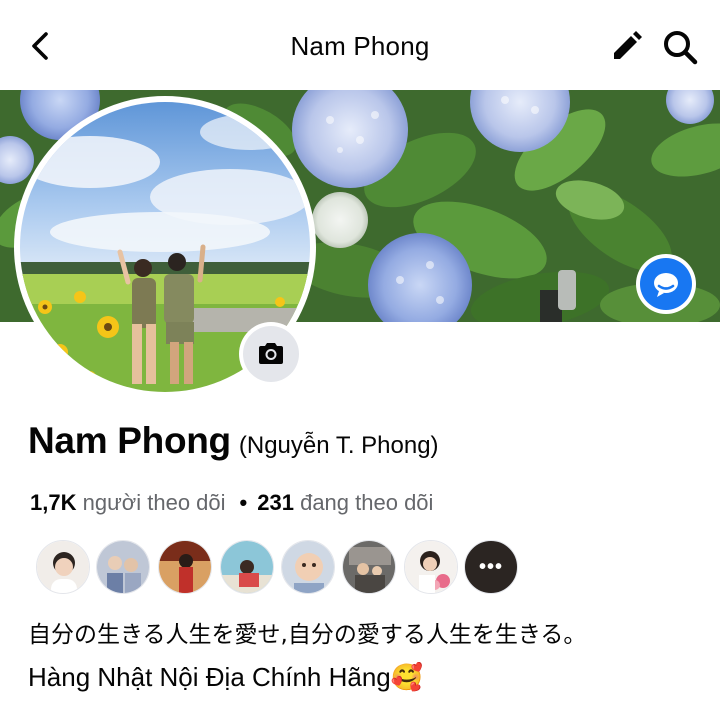 The width and height of the screenshot is (720, 720). I want to click on messenger-icon, so click(666, 285).